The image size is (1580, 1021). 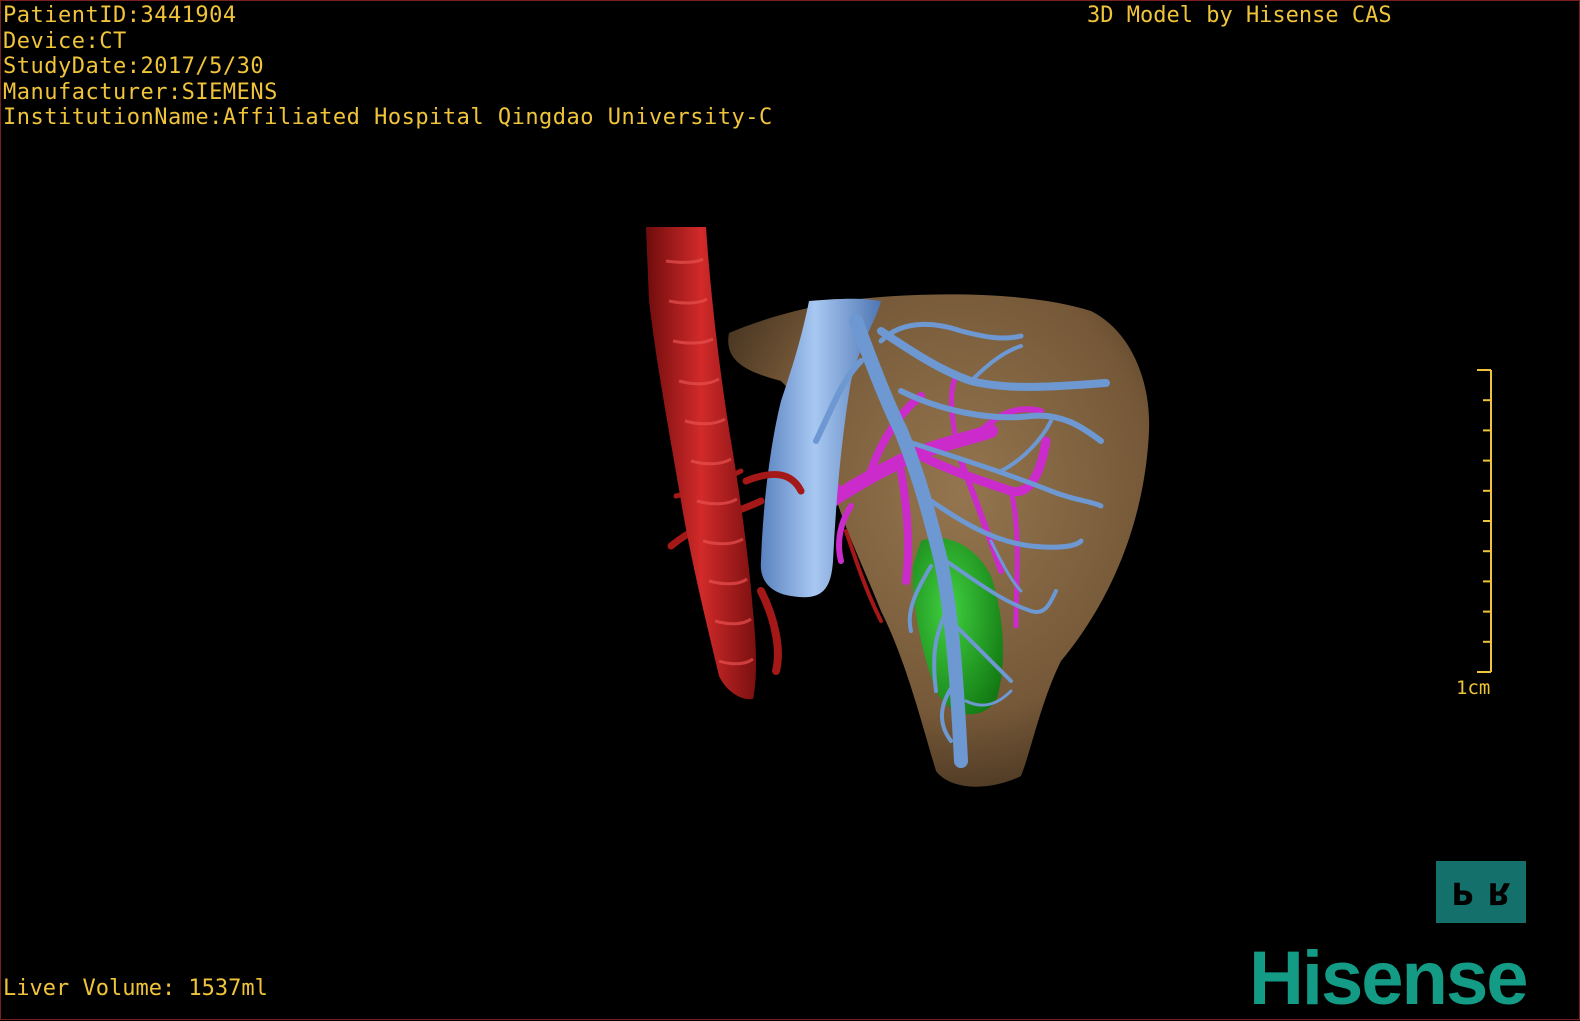 I want to click on hisense-logo: Hisense, so click(x=1388, y=978).